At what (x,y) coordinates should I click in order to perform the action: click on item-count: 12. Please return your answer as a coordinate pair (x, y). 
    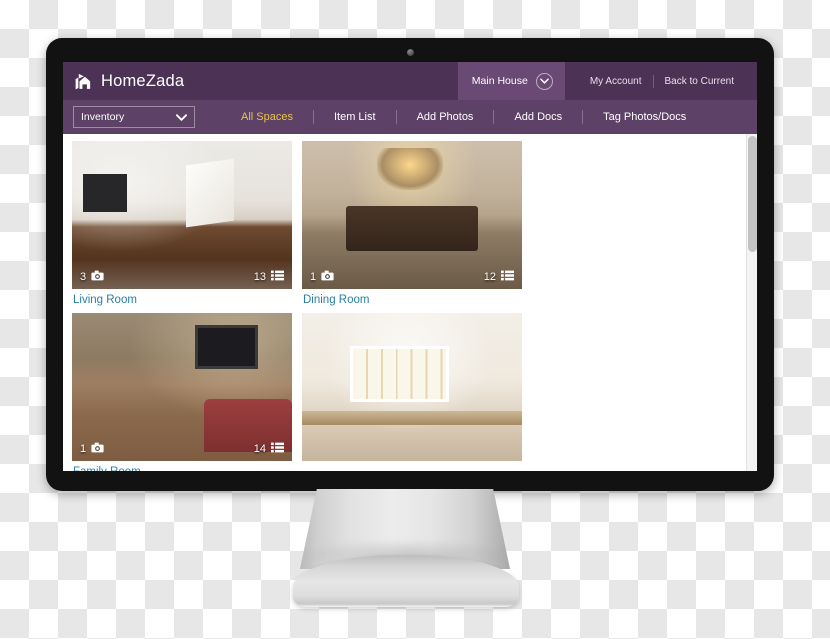
    Looking at the image, I should click on (489, 277).